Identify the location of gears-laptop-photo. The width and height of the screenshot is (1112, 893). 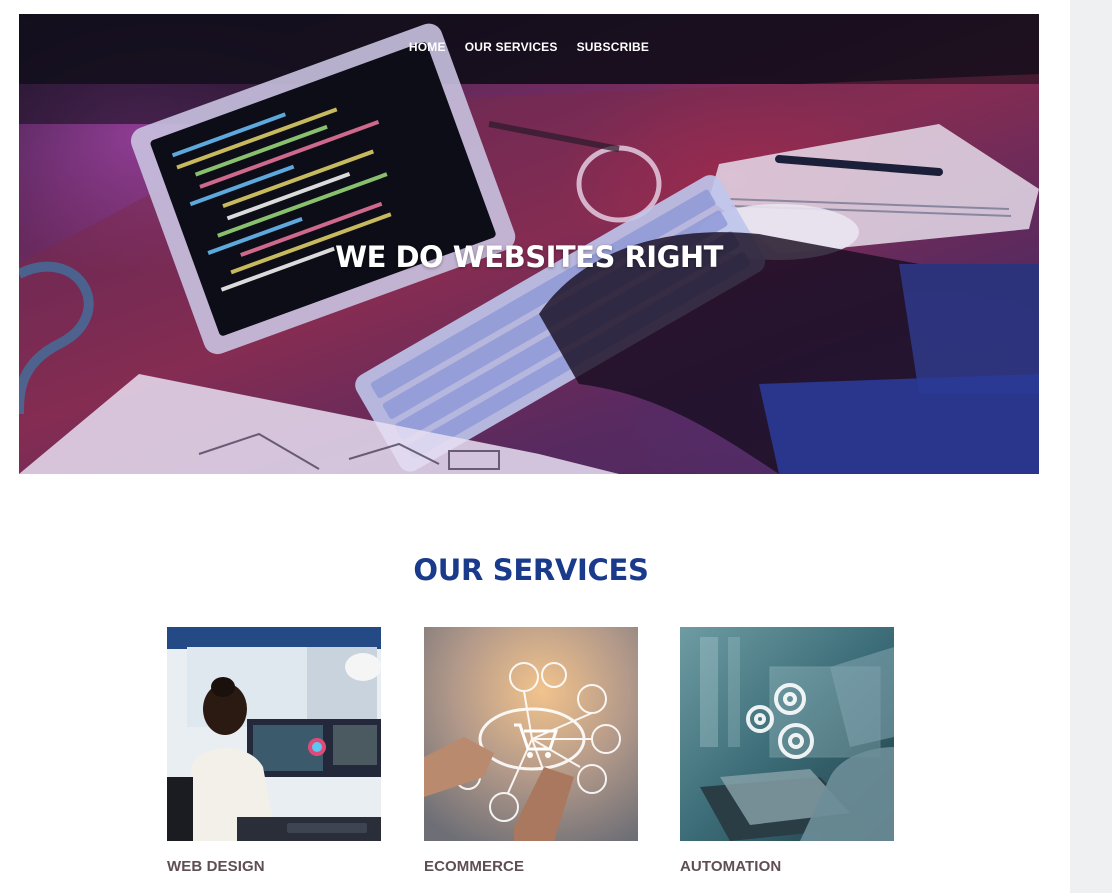
(787, 734).